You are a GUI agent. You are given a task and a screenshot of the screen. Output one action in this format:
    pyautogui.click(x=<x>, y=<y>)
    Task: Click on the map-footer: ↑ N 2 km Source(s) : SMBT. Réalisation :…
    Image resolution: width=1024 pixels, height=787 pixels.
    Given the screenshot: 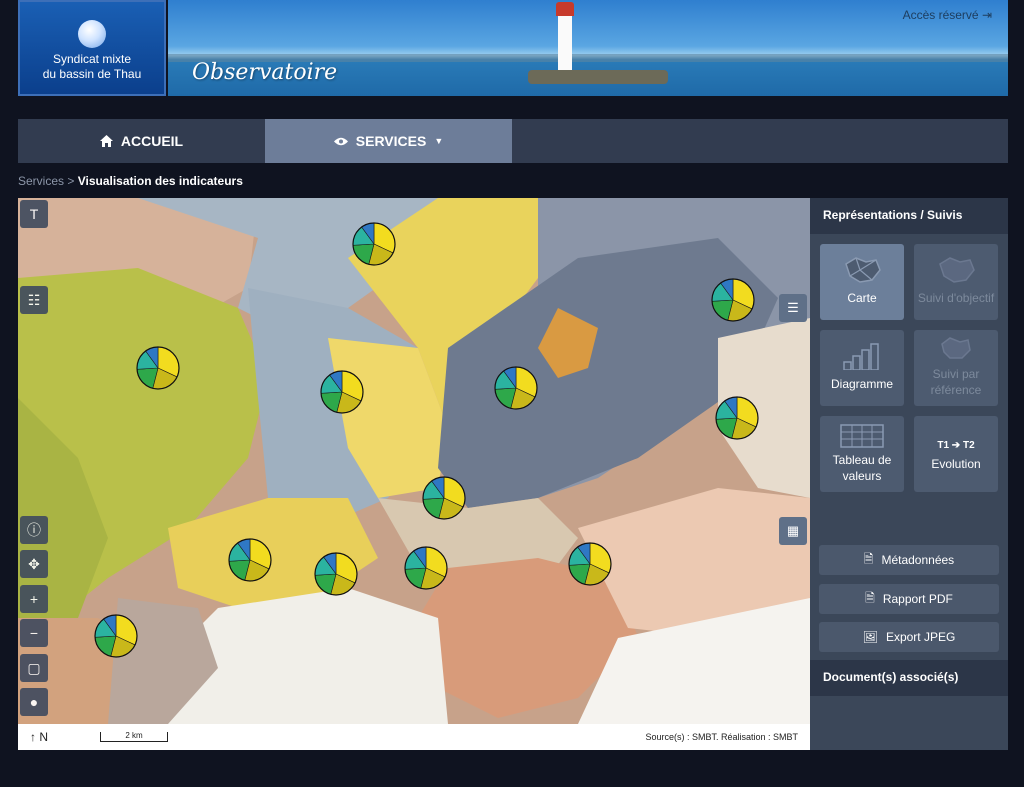 What is the action you would take?
    pyautogui.click(x=414, y=737)
    